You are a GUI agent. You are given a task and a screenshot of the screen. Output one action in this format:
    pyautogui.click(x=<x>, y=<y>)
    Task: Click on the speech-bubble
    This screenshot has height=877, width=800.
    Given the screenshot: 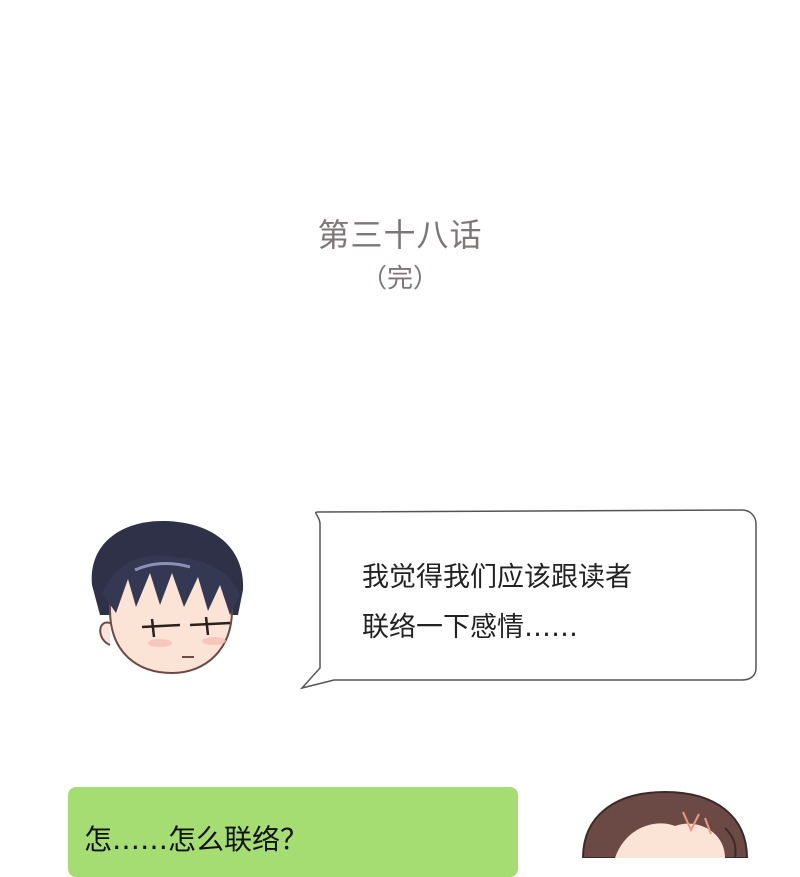 What is the action you would take?
    pyautogui.click(x=528, y=599)
    